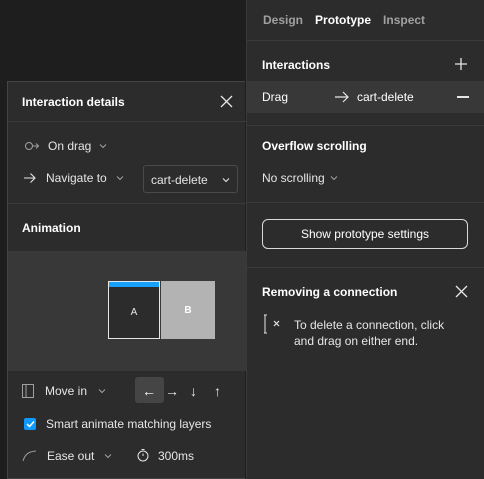  Describe the element at coordinates (296, 65) in the screenshot. I see `interactions-title: Interactions` at that location.